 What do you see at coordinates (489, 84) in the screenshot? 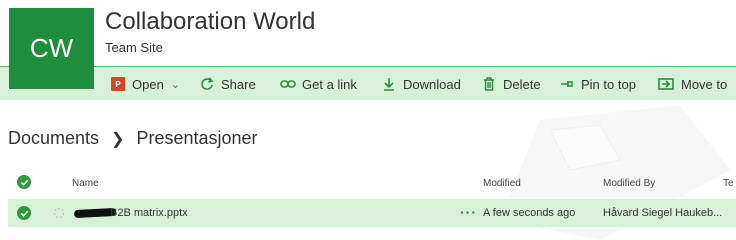
I see `trash-icon` at bounding box center [489, 84].